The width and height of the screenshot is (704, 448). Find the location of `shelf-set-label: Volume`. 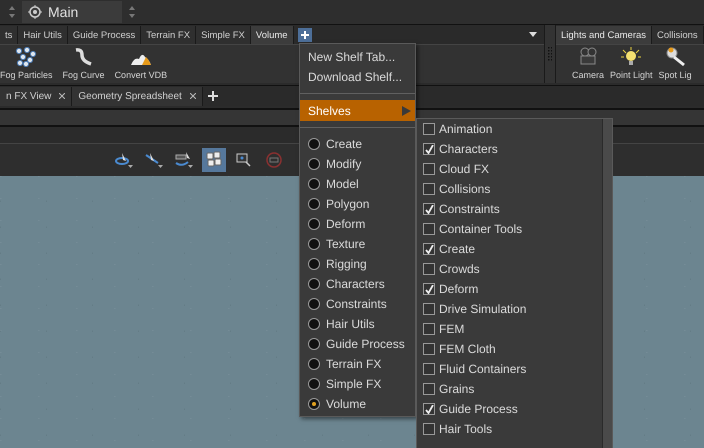

shelf-set-label: Volume is located at coordinates (346, 404).